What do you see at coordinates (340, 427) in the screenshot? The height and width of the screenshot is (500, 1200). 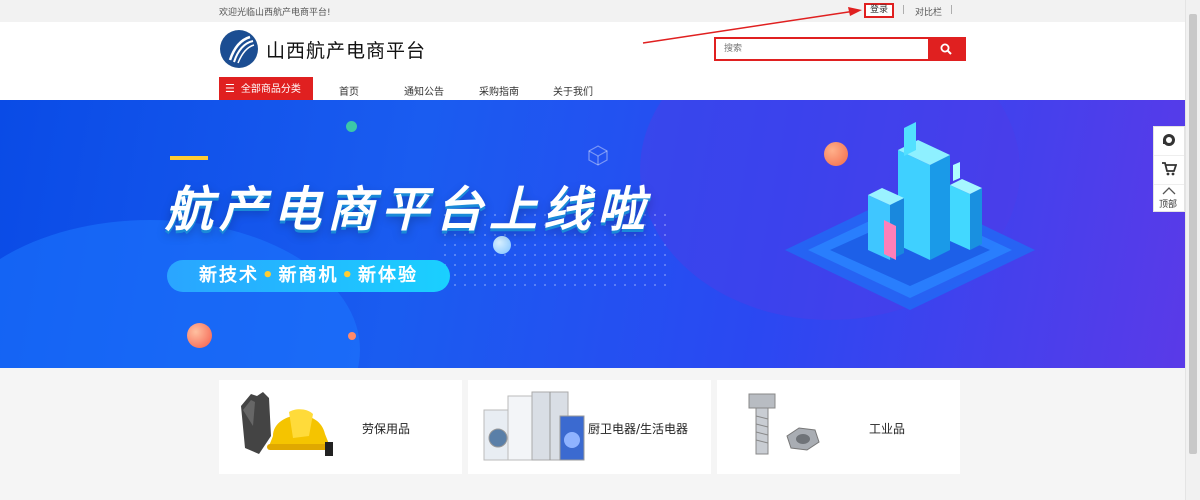 I see `category-card-safety: 劳保用品` at bounding box center [340, 427].